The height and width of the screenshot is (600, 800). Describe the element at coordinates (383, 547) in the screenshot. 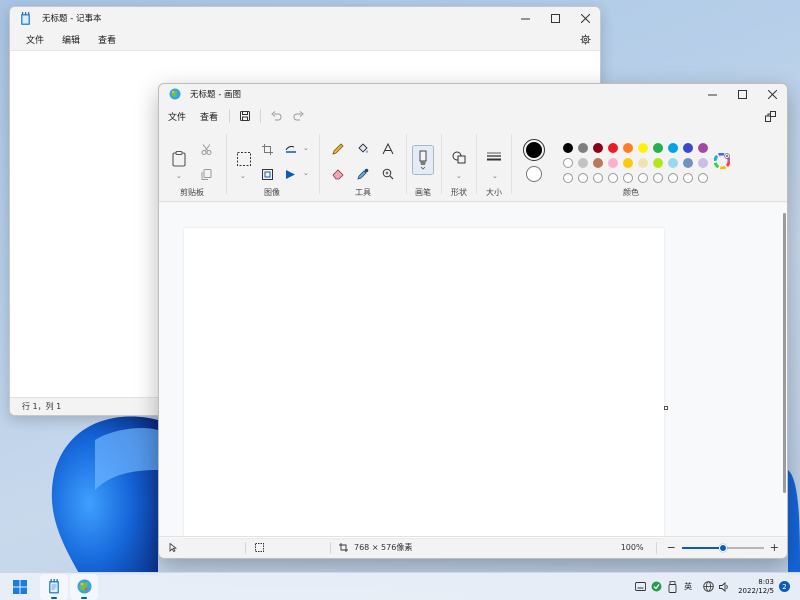

I see `canvas-size-label: 768 × 576像素` at that location.